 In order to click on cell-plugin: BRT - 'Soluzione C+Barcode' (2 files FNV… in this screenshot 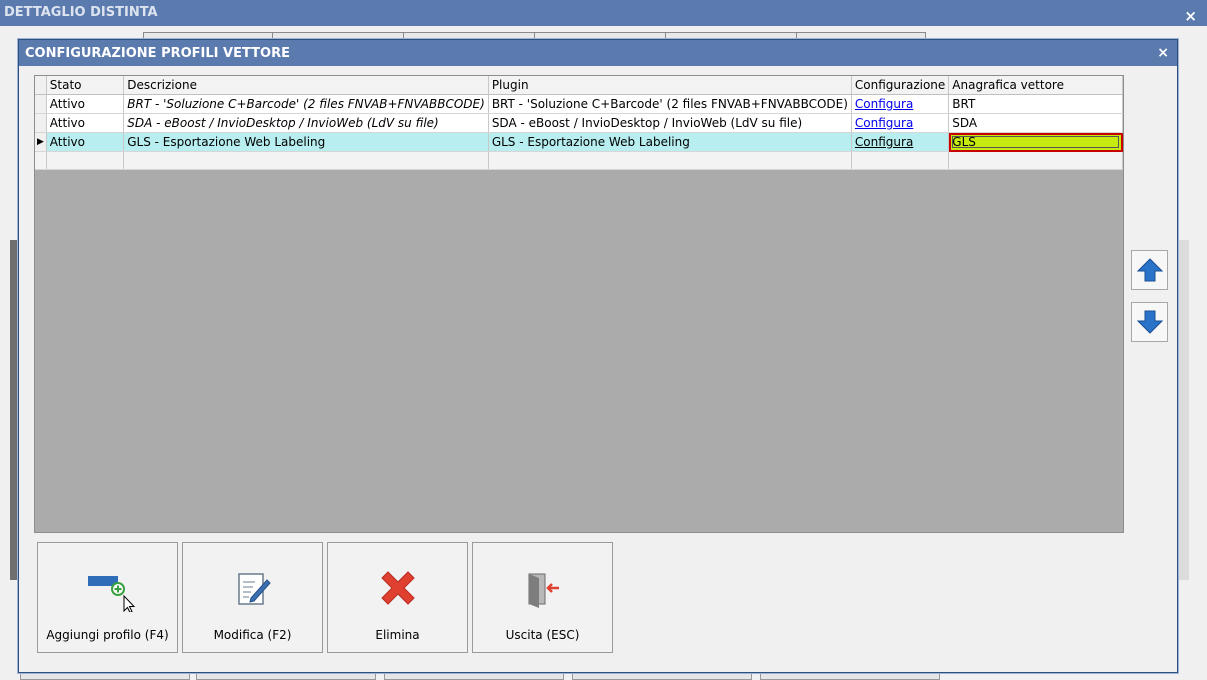, I will do `click(670, 104)`.